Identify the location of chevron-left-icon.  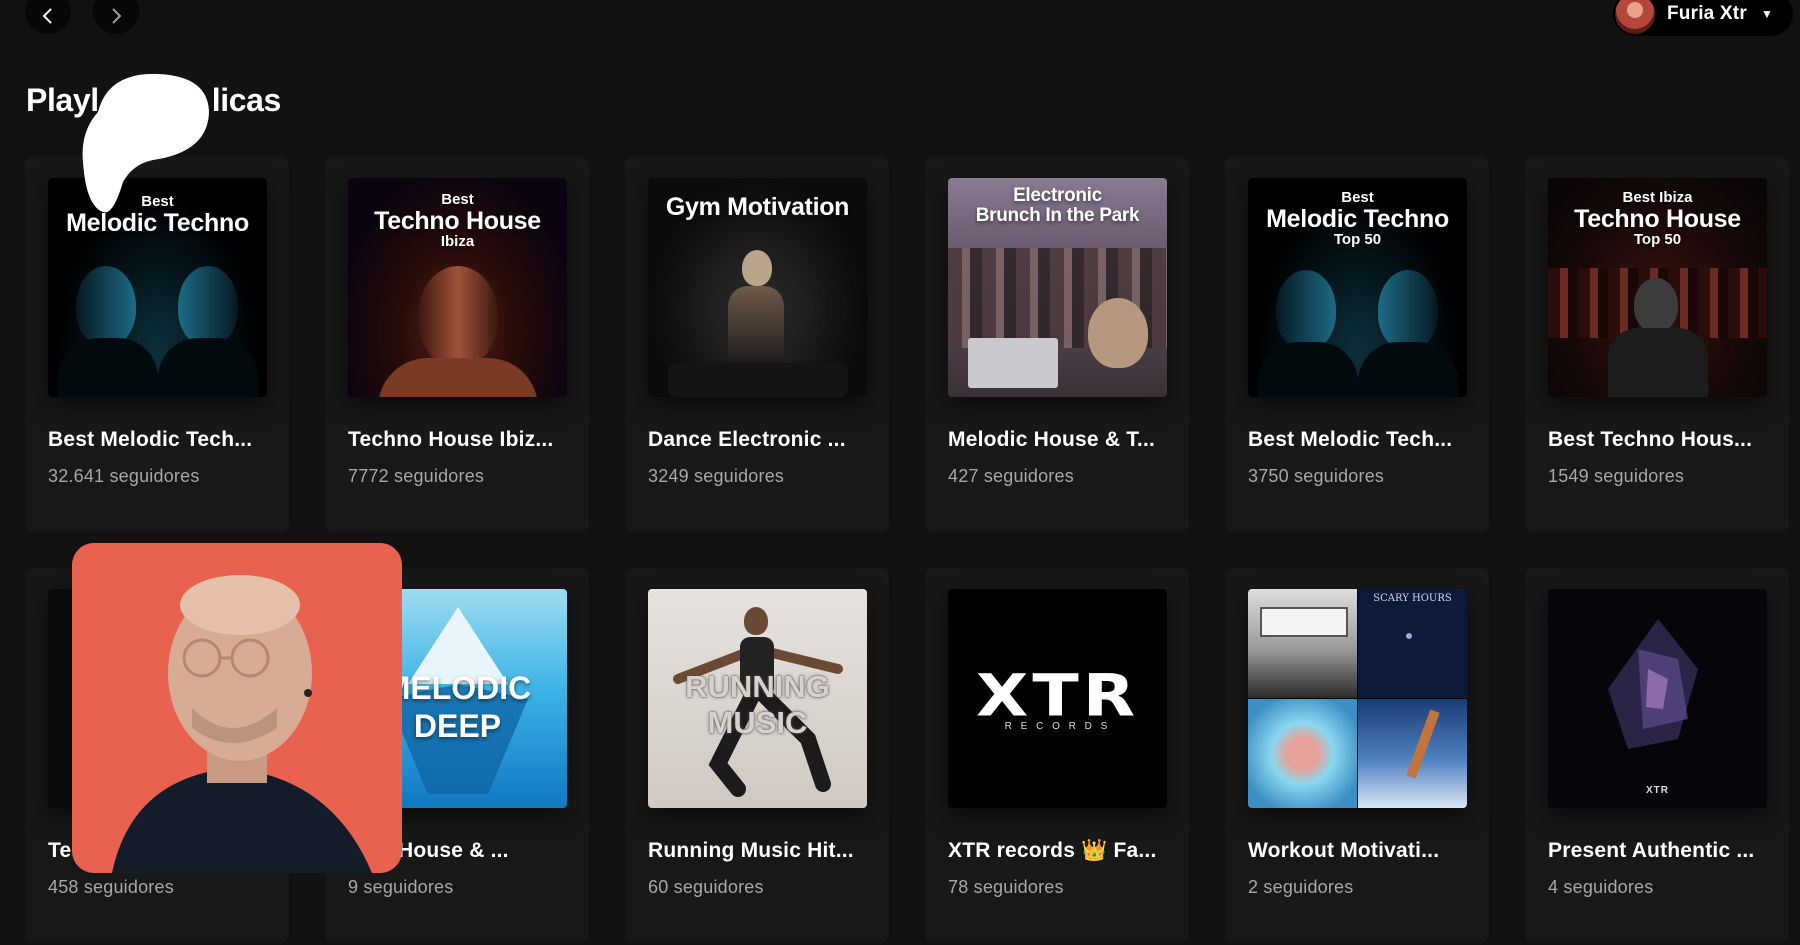
(47, 16).